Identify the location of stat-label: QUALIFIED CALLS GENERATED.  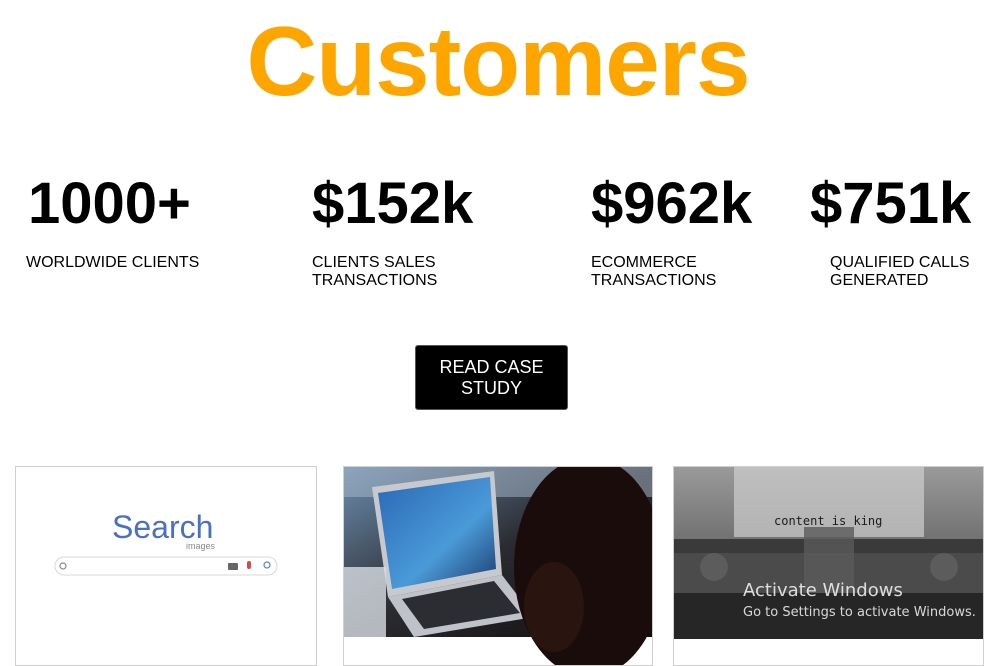
(900, 271).